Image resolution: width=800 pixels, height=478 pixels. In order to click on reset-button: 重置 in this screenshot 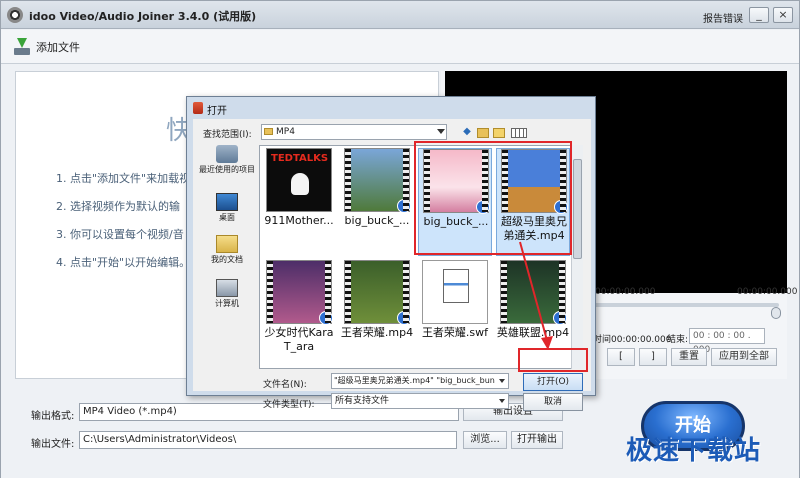, I will do `click(689, 357)`.